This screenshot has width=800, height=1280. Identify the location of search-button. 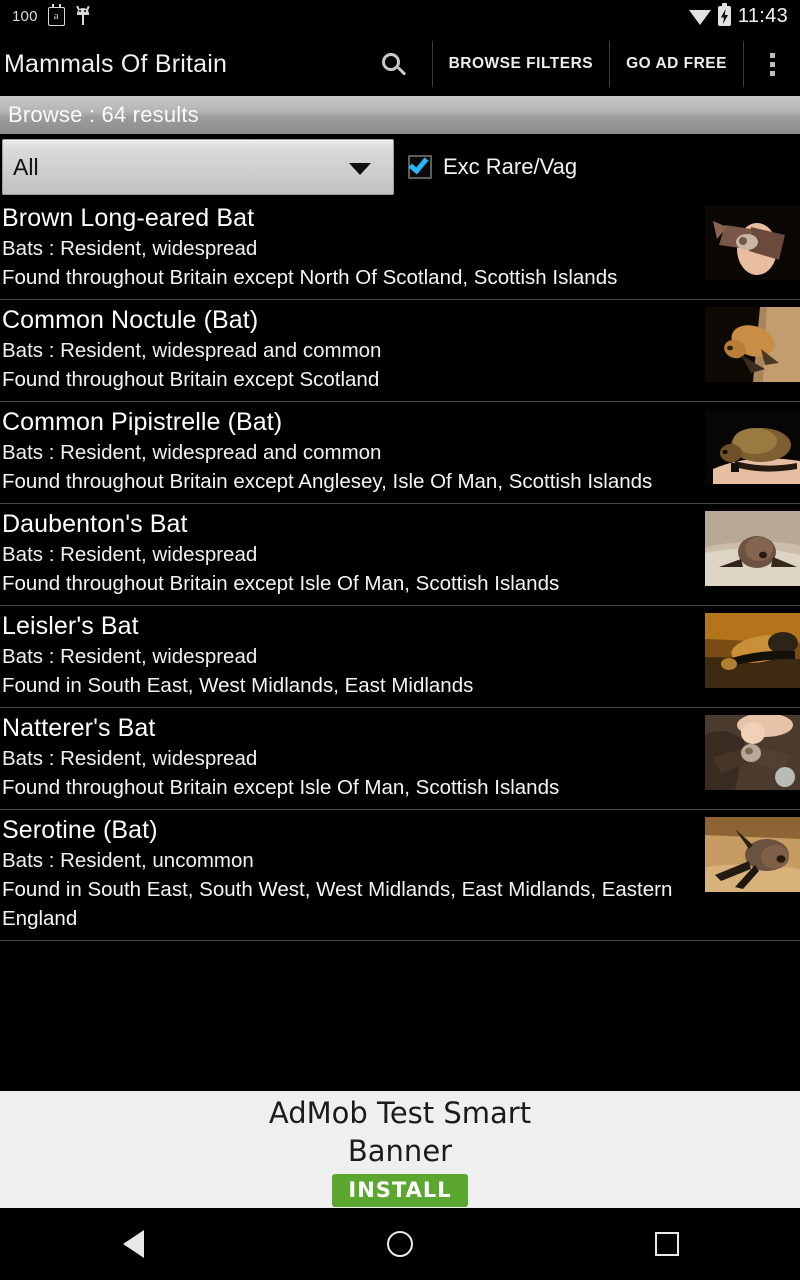
(394, 64).